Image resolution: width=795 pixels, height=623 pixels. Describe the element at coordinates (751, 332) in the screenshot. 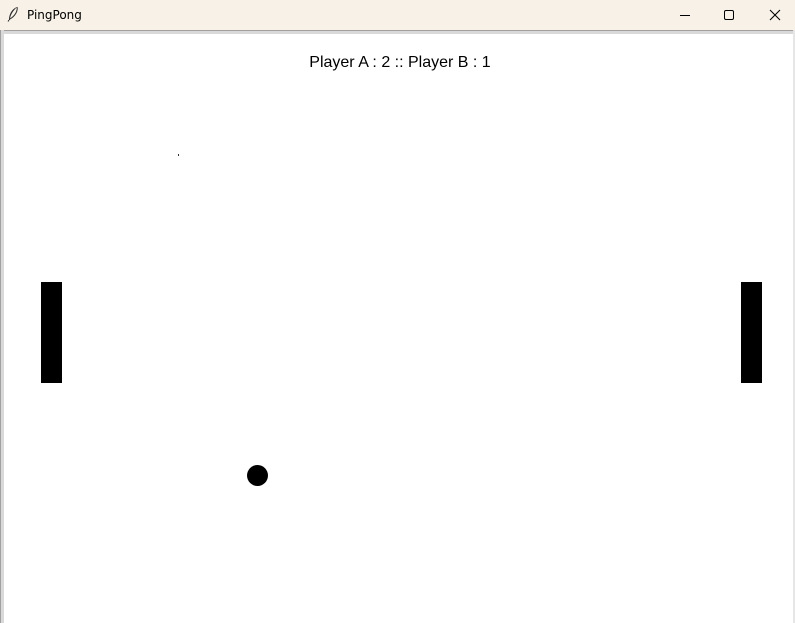

I see `paddle-player-b` at that location.